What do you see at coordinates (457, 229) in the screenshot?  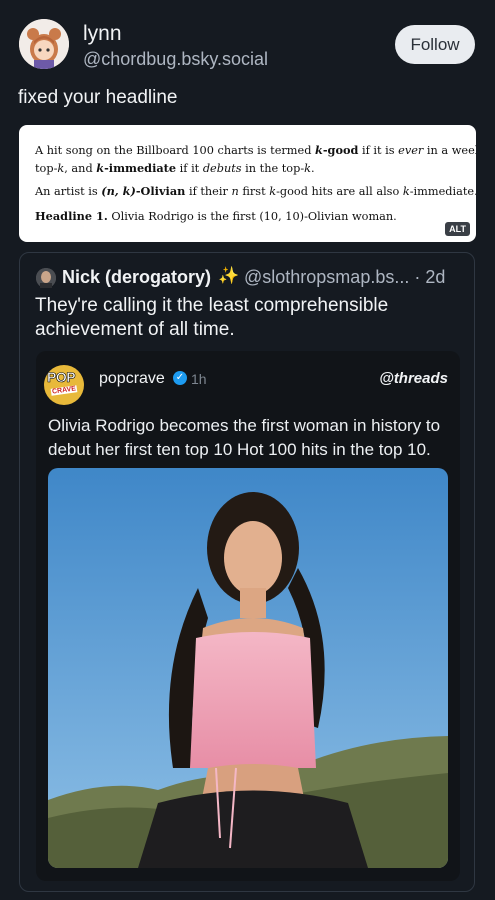 I see `alt-text-badge: ALT` at bounding box center [457, 229].